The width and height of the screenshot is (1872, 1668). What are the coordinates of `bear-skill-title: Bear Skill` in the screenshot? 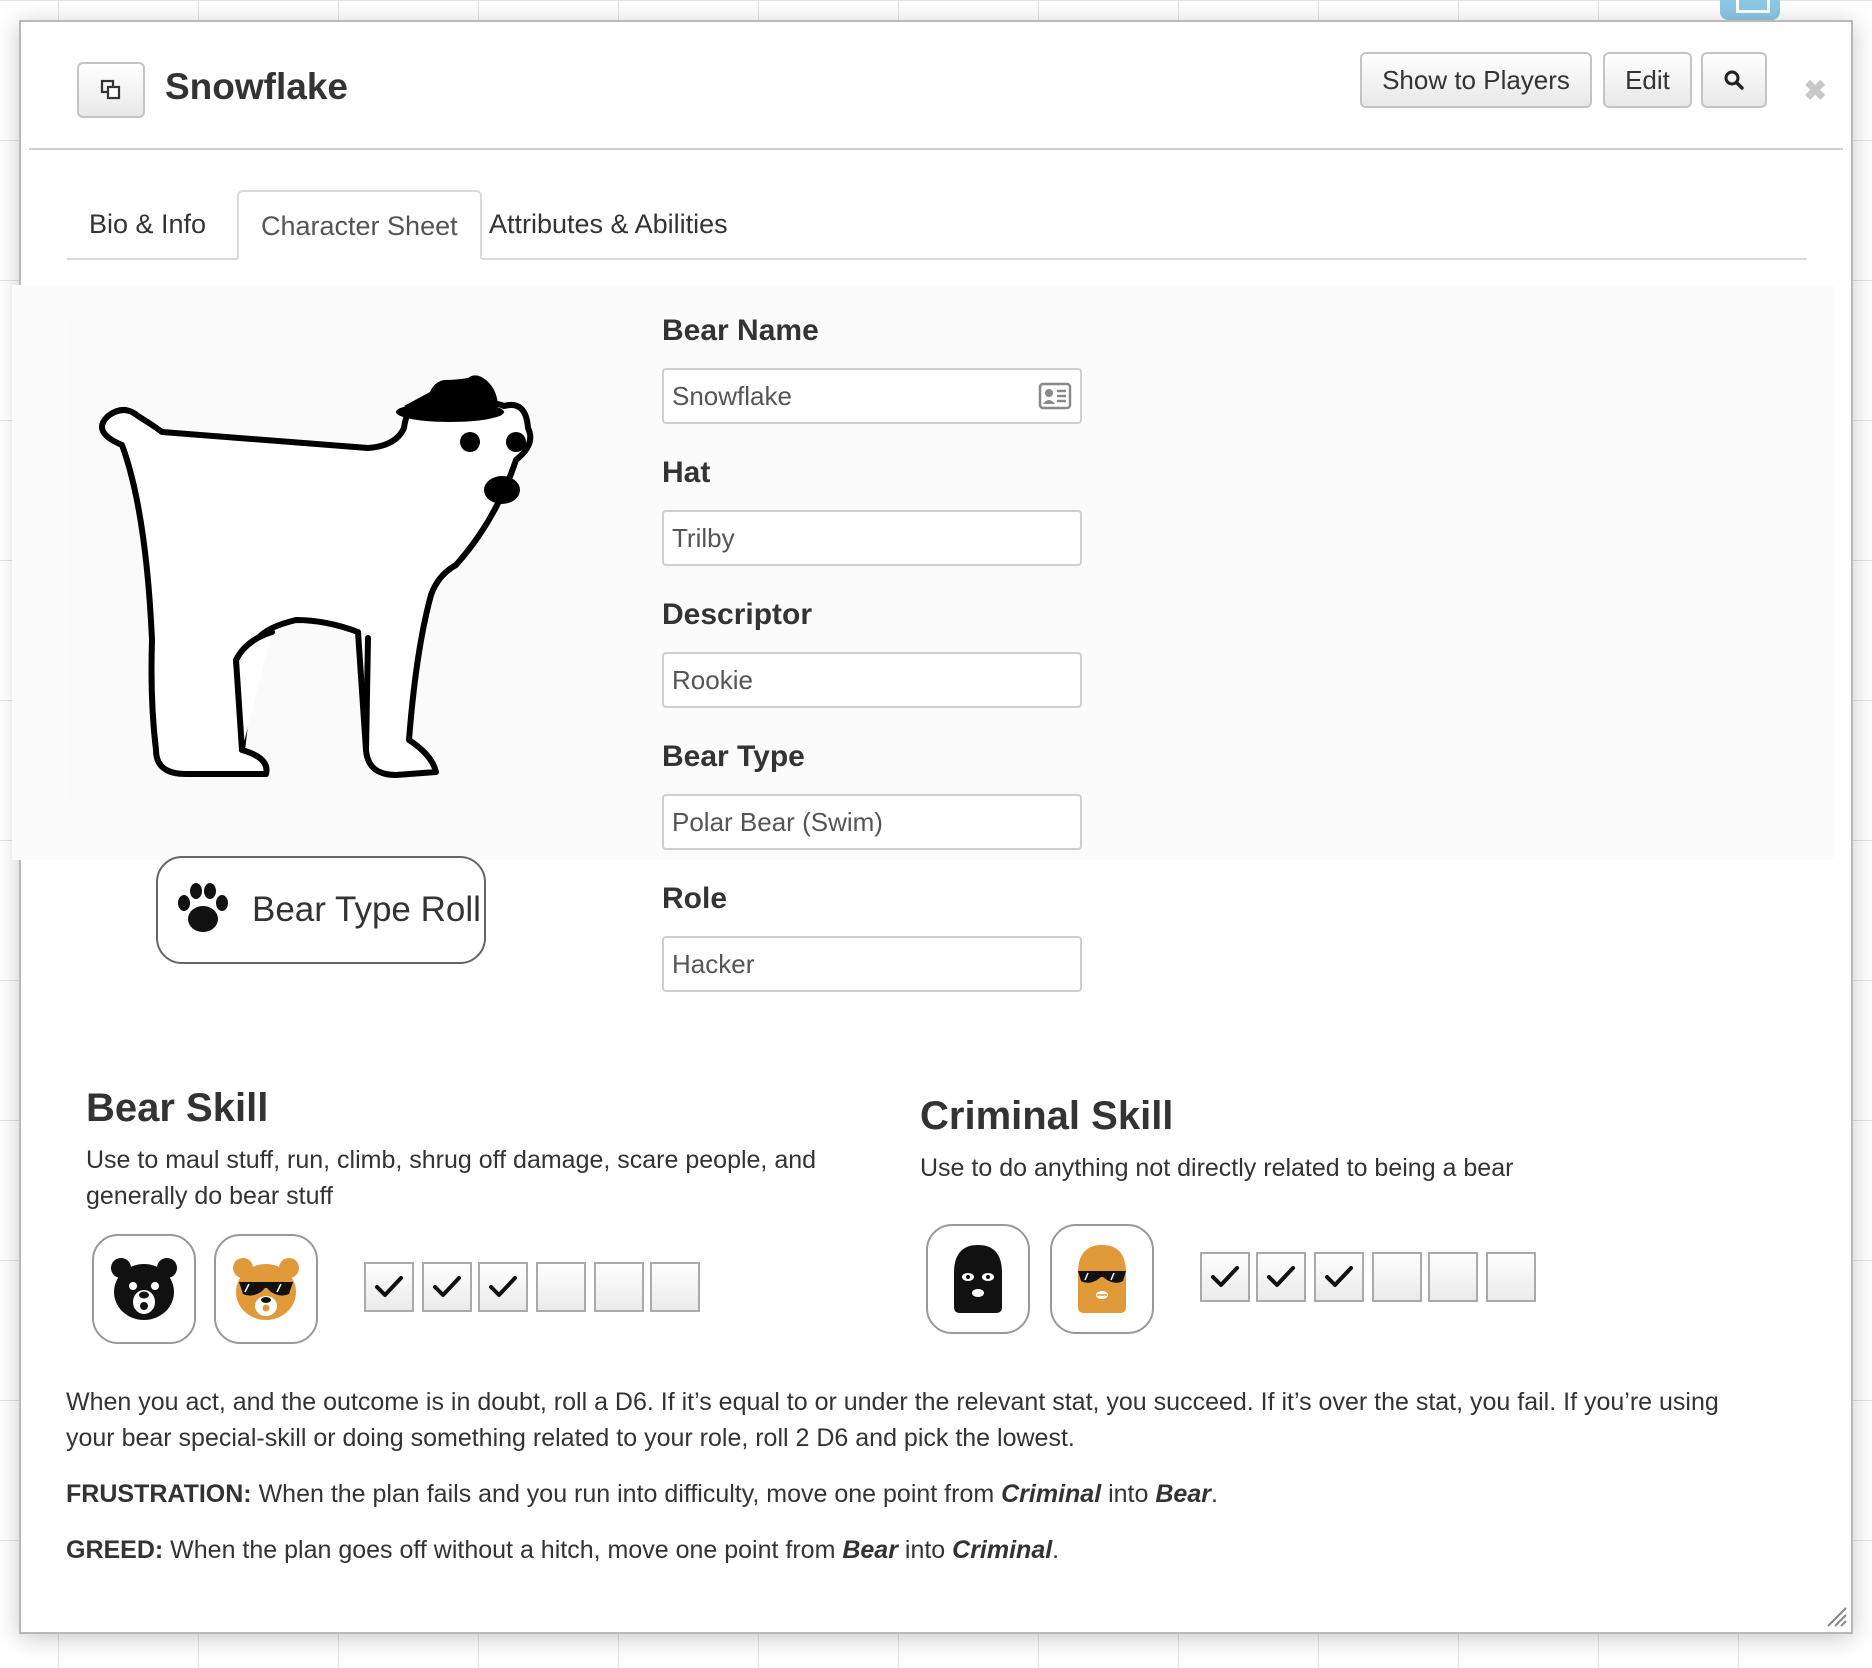 It's located at (177, 1108).